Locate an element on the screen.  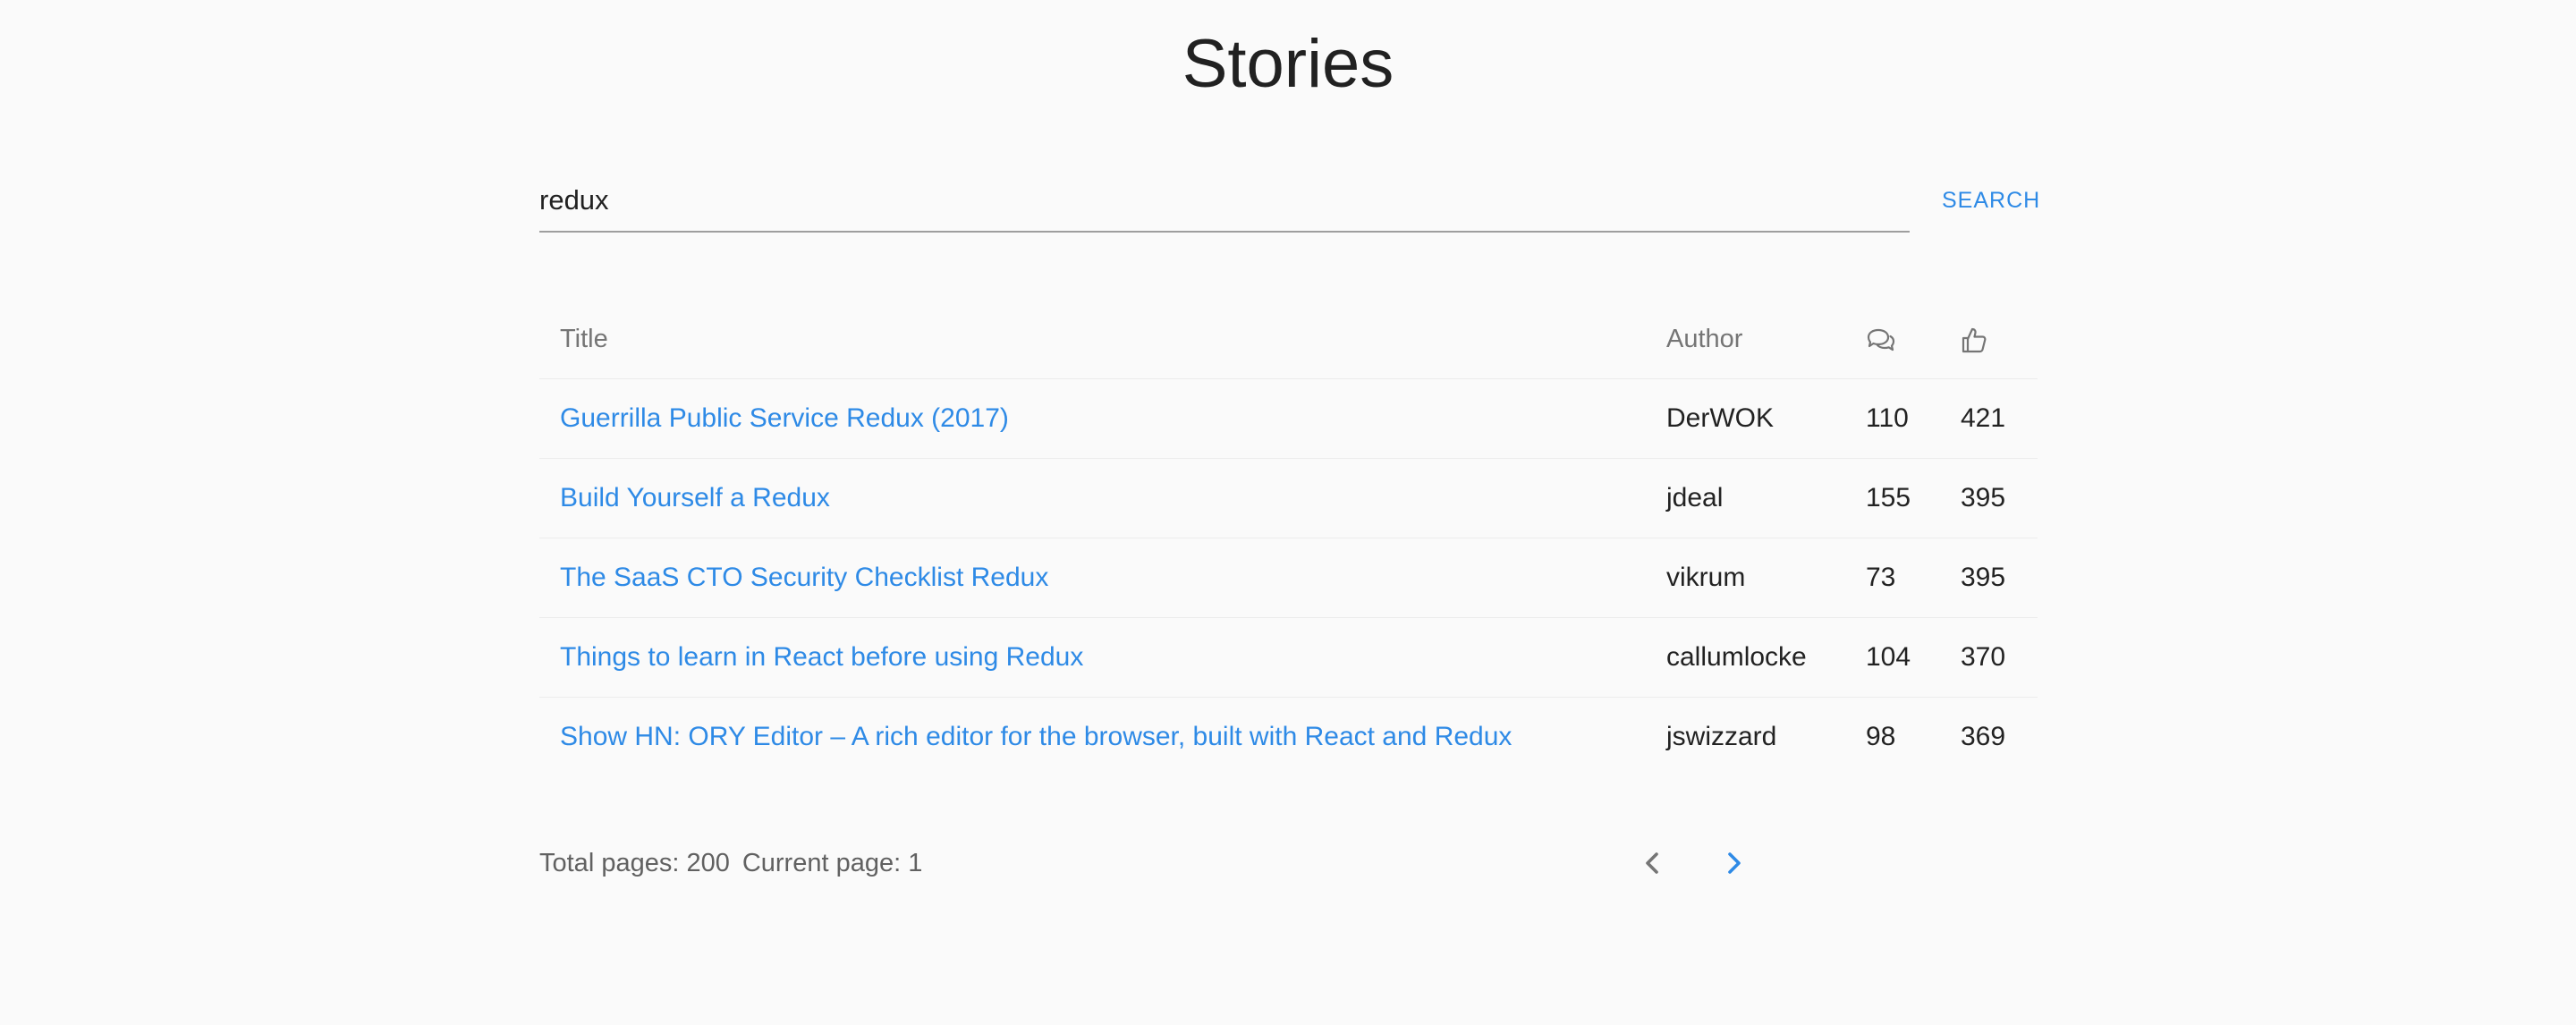
story-title-cell: Build Yourself a Redux is located at coordinates (695, 498).